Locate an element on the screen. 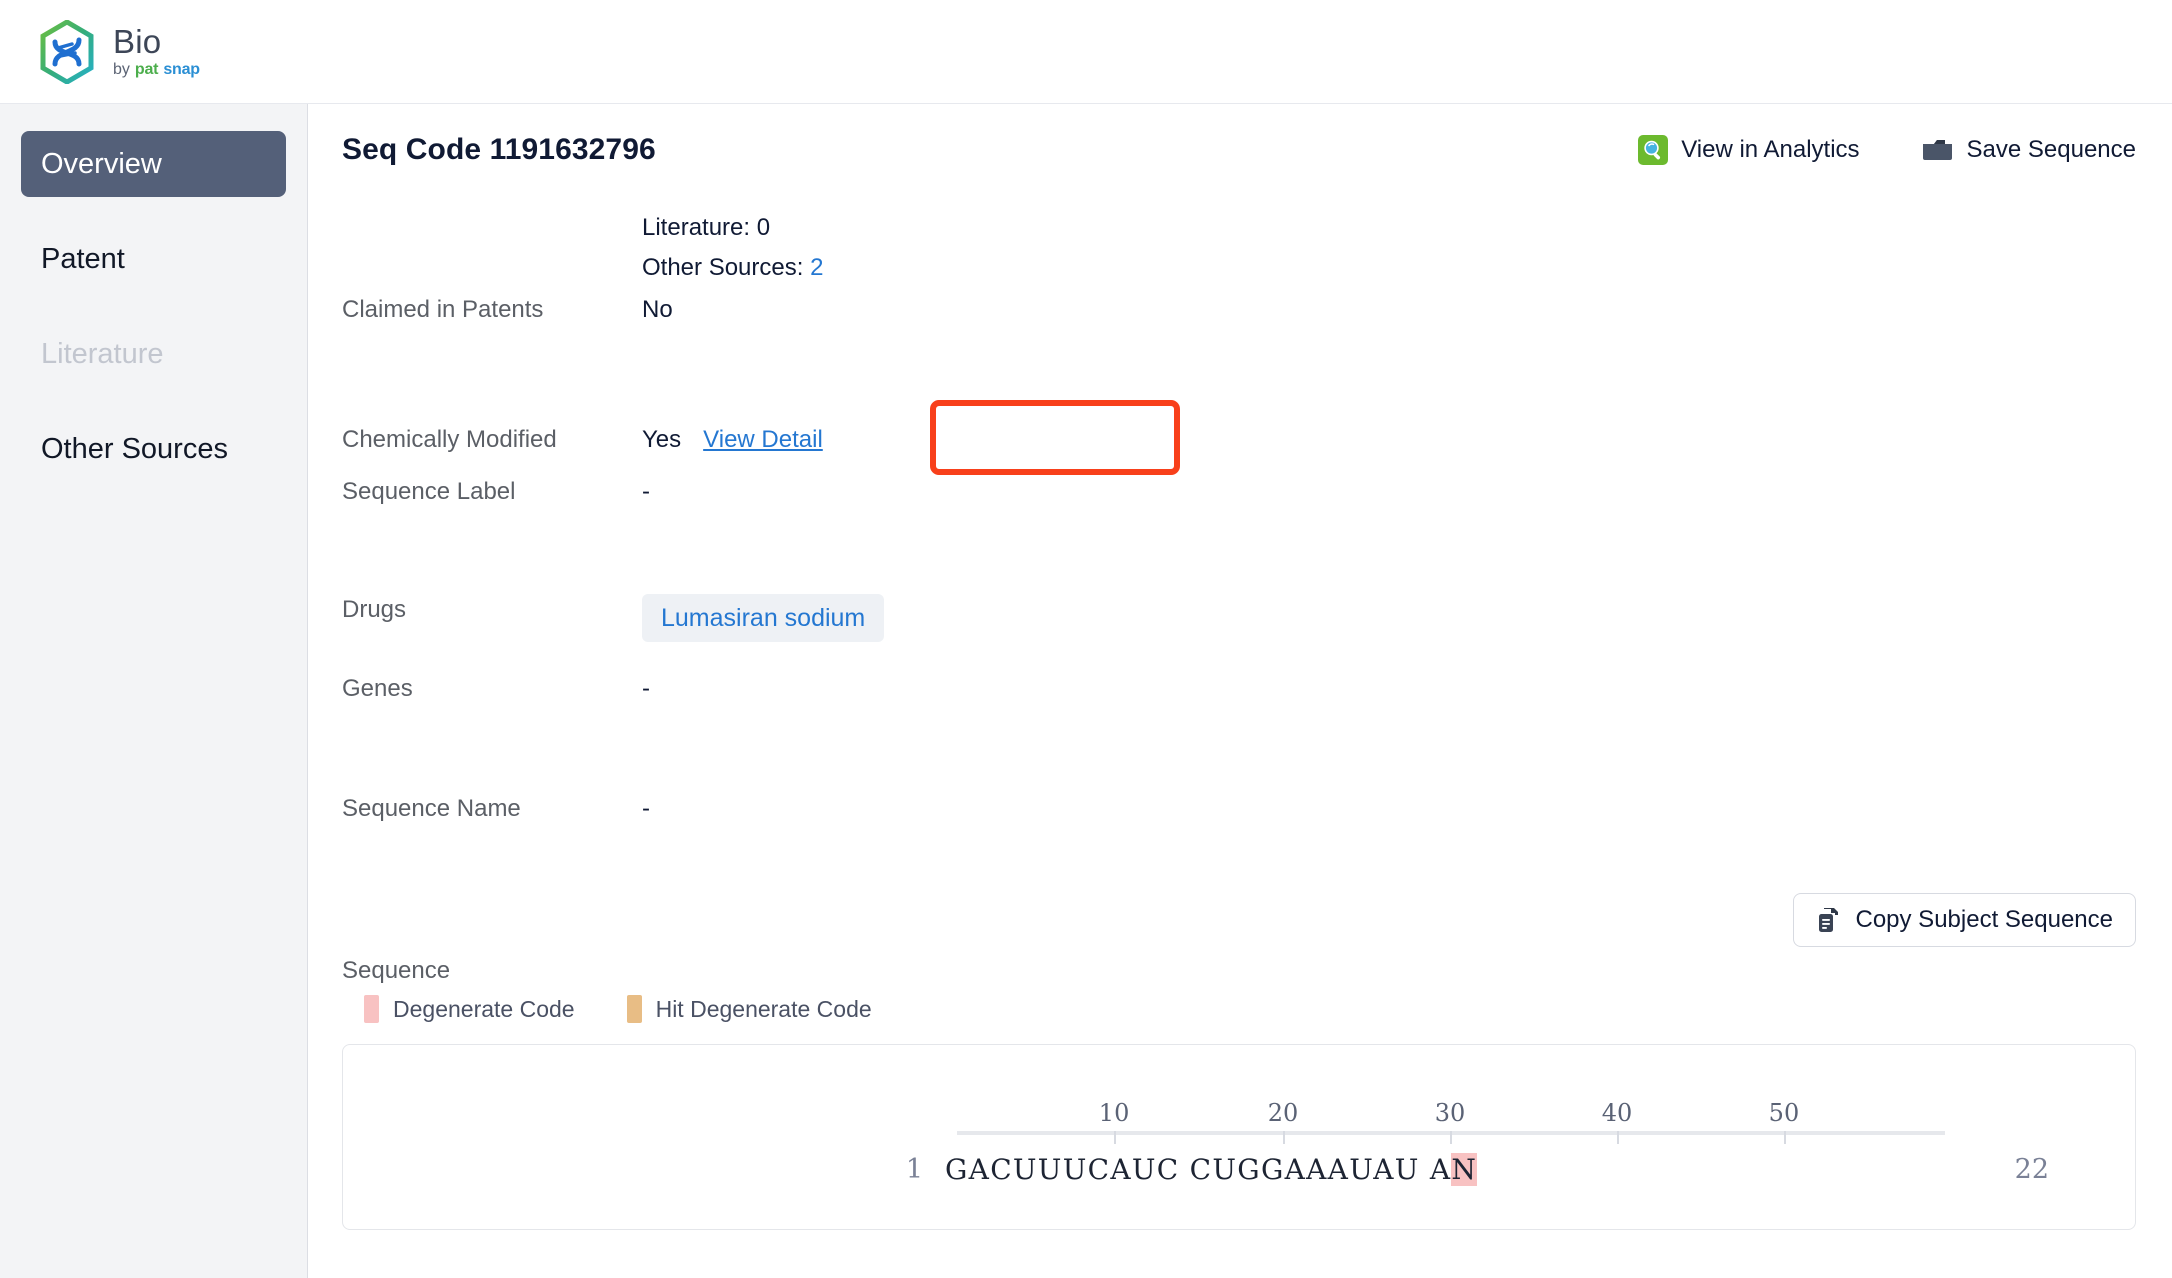  brand-logo-area: Bio by pat snap is located at coordinates (119, 51).